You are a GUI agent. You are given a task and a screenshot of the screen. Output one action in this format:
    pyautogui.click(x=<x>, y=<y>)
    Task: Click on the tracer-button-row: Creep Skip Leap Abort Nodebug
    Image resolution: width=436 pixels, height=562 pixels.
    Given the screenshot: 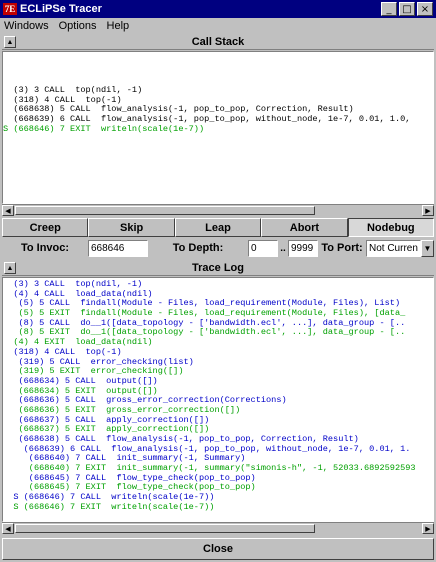 What is the action you would take?
    pyautogui.click(x=218, y=227)
    